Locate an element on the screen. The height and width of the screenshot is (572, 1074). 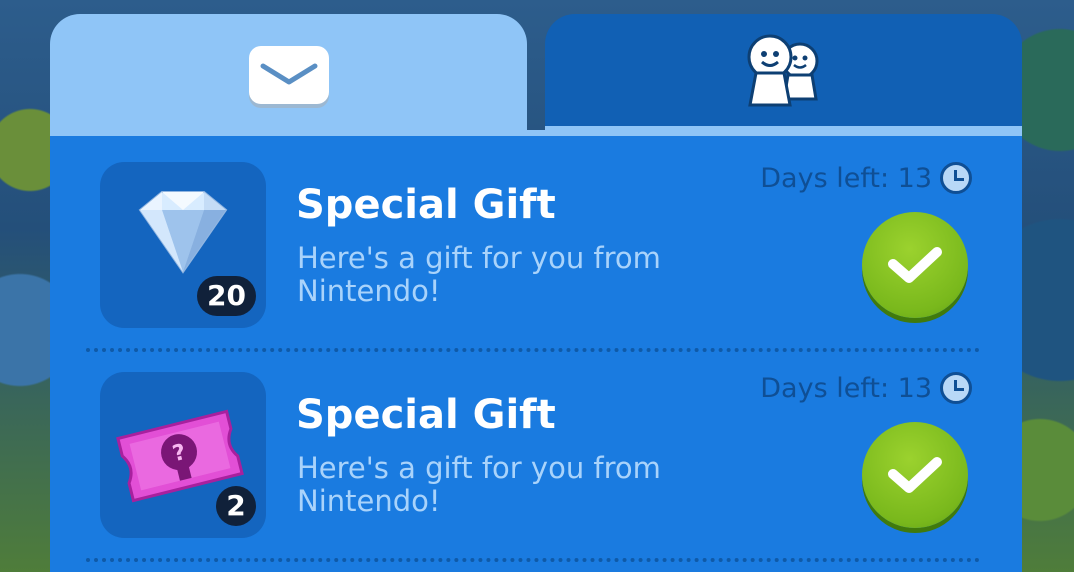
gift-quantity-badge: 20 is located at coordinates (226, 296).